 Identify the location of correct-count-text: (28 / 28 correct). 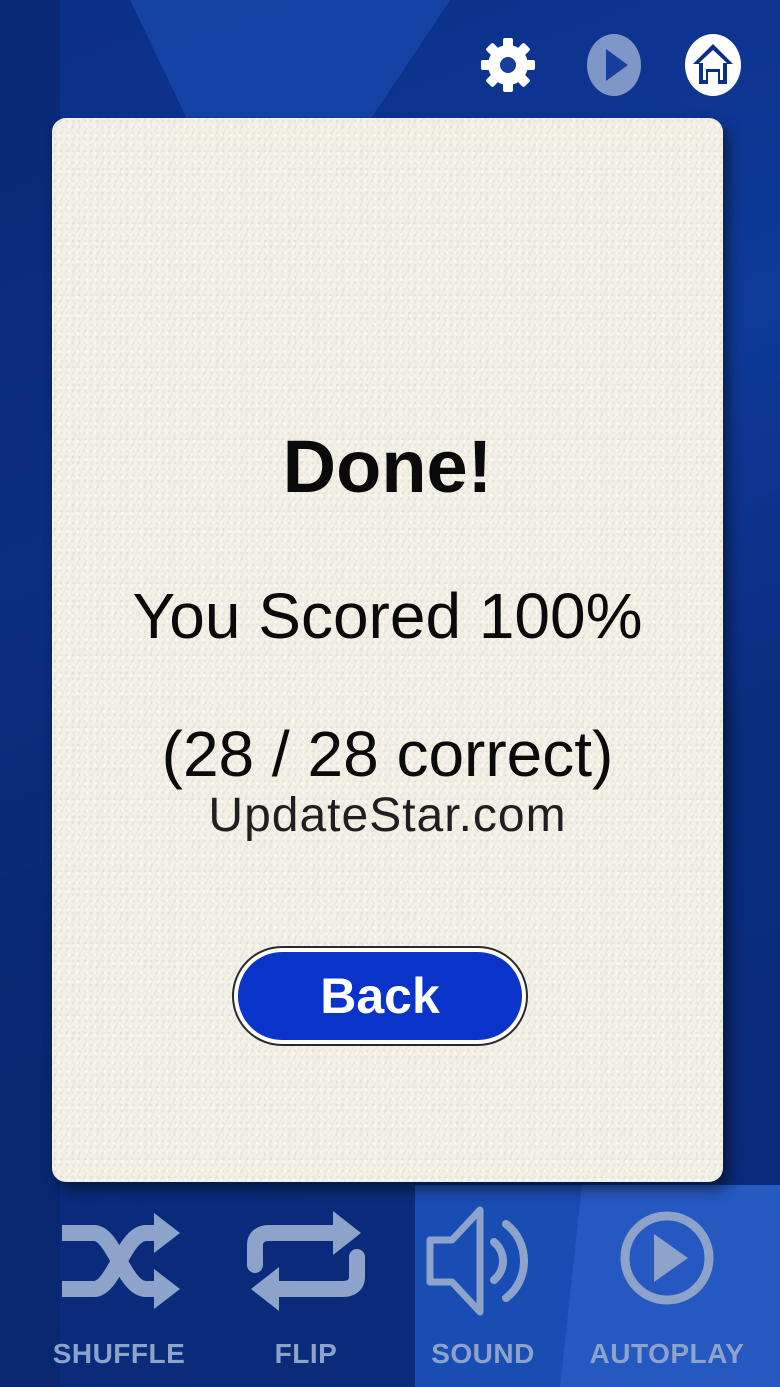
(387, 754).